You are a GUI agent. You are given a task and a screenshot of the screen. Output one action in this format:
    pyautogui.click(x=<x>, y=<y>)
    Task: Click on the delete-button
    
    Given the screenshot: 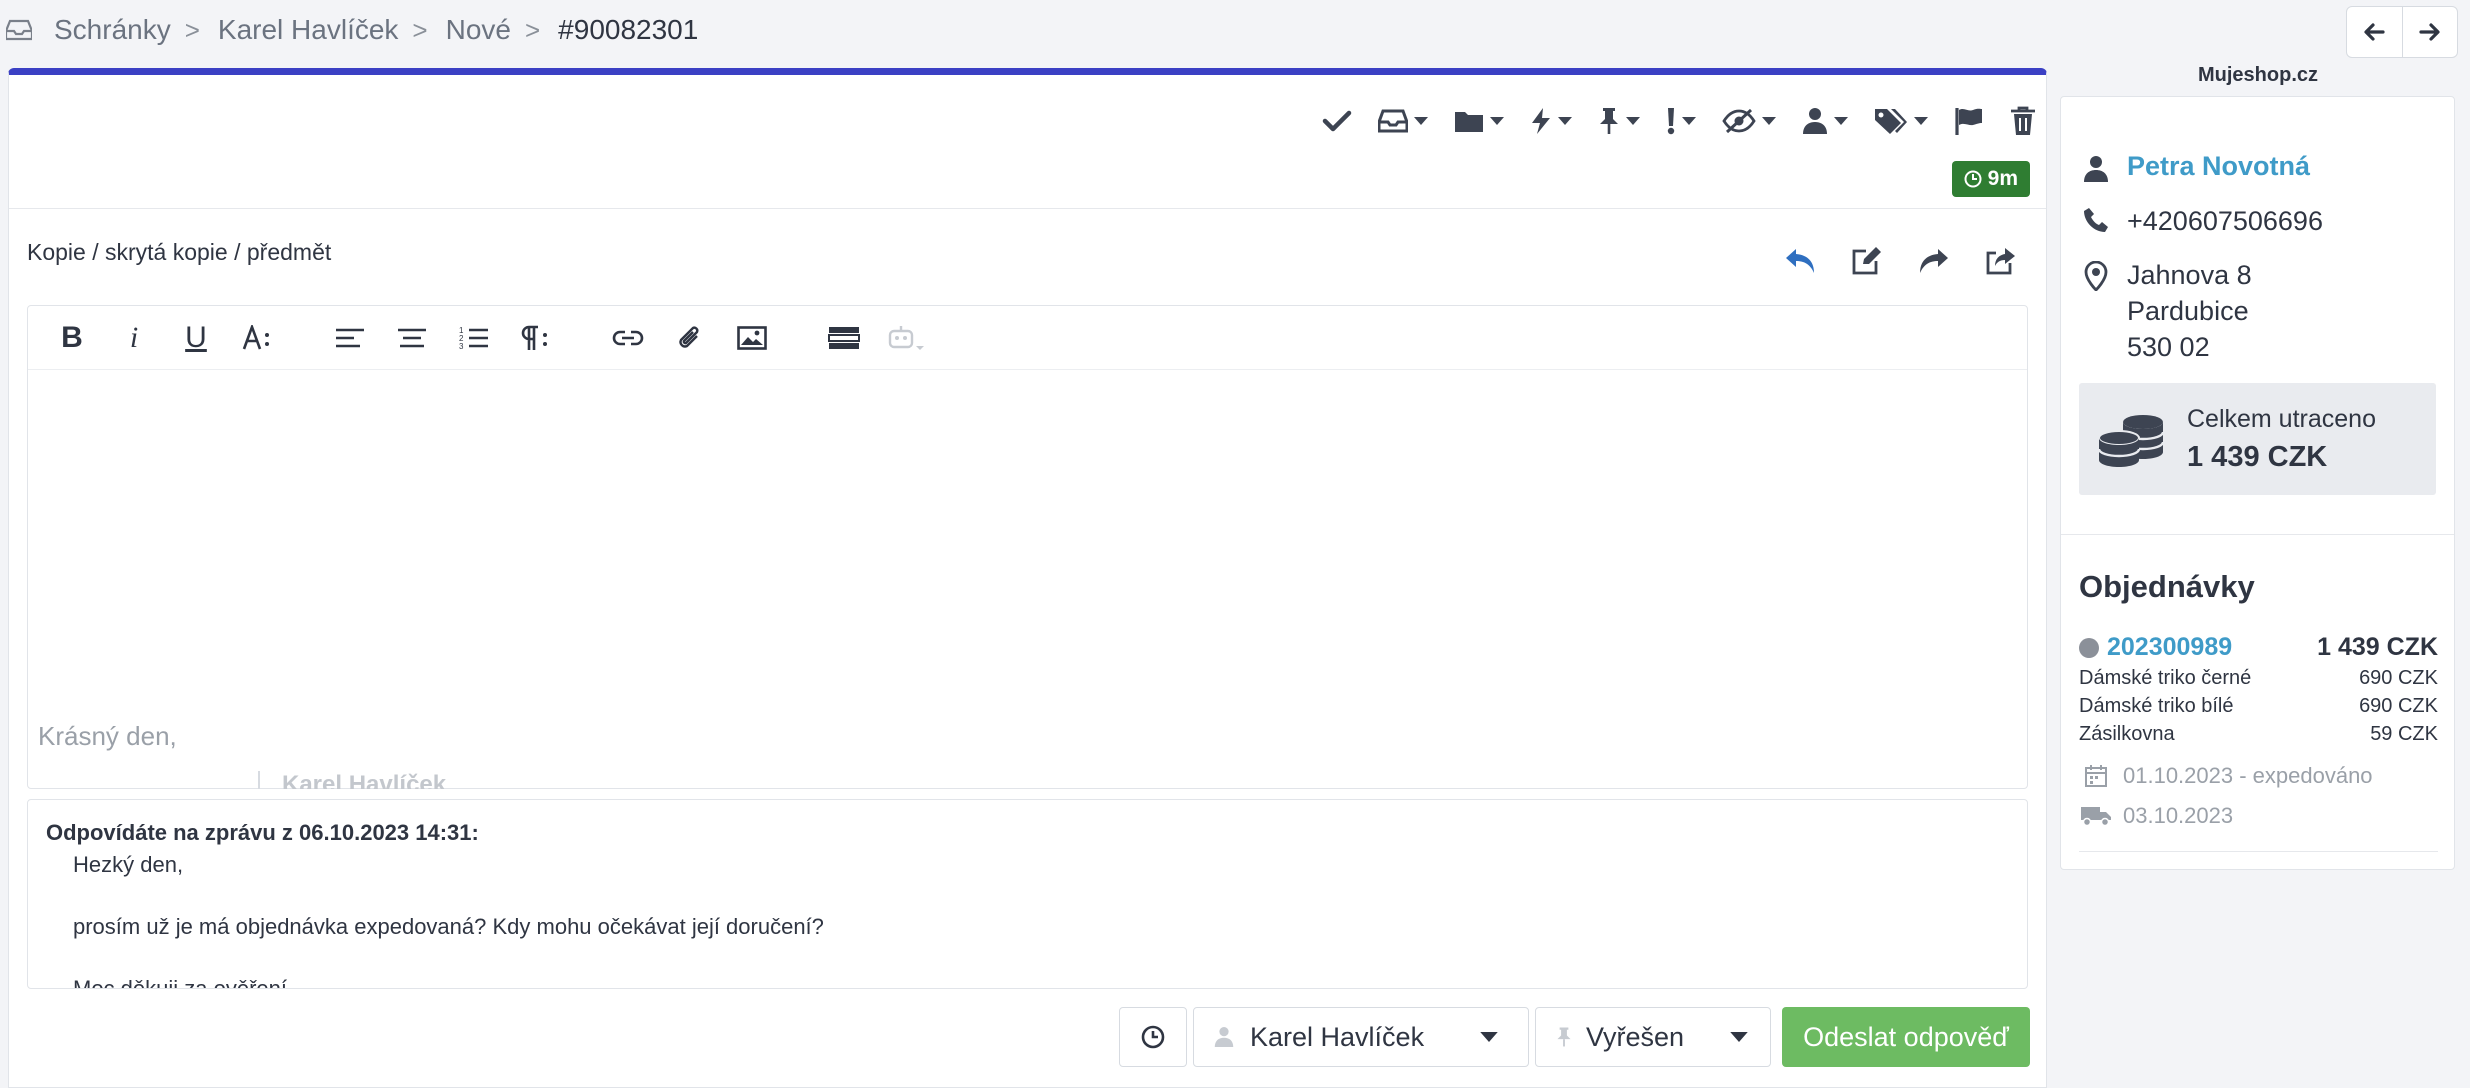 What is the action you would take?
    pyautogui.click(x=2023, y=121)
    